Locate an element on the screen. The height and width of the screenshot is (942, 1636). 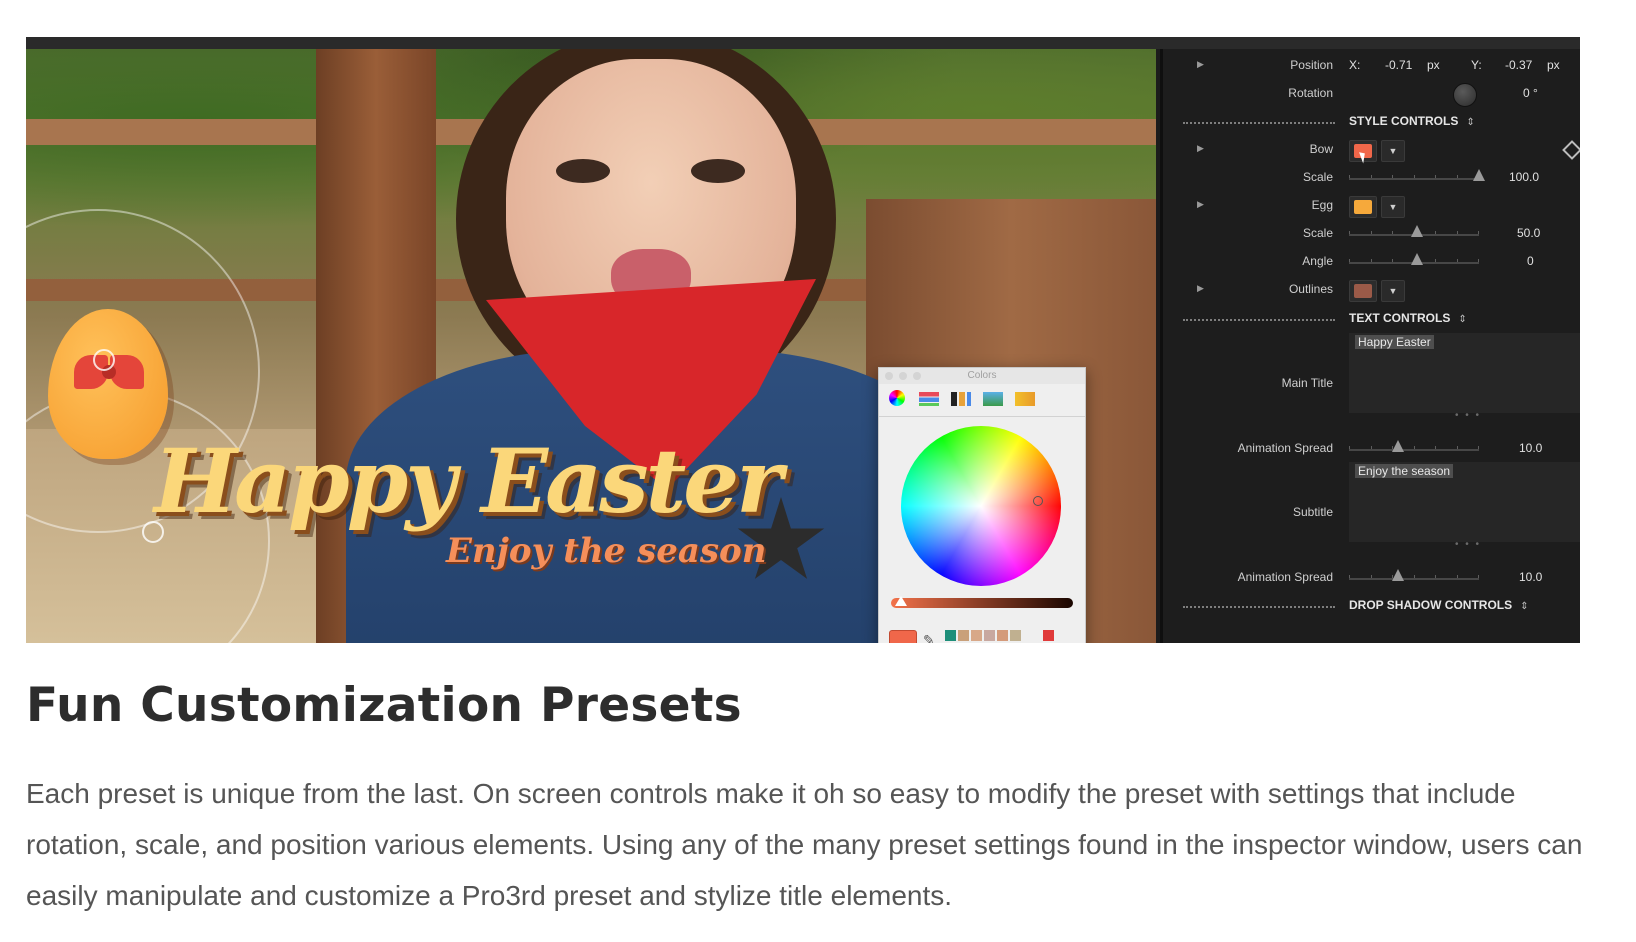
bow-scale-value: 100.0 is located at coordinates (1524, 177).